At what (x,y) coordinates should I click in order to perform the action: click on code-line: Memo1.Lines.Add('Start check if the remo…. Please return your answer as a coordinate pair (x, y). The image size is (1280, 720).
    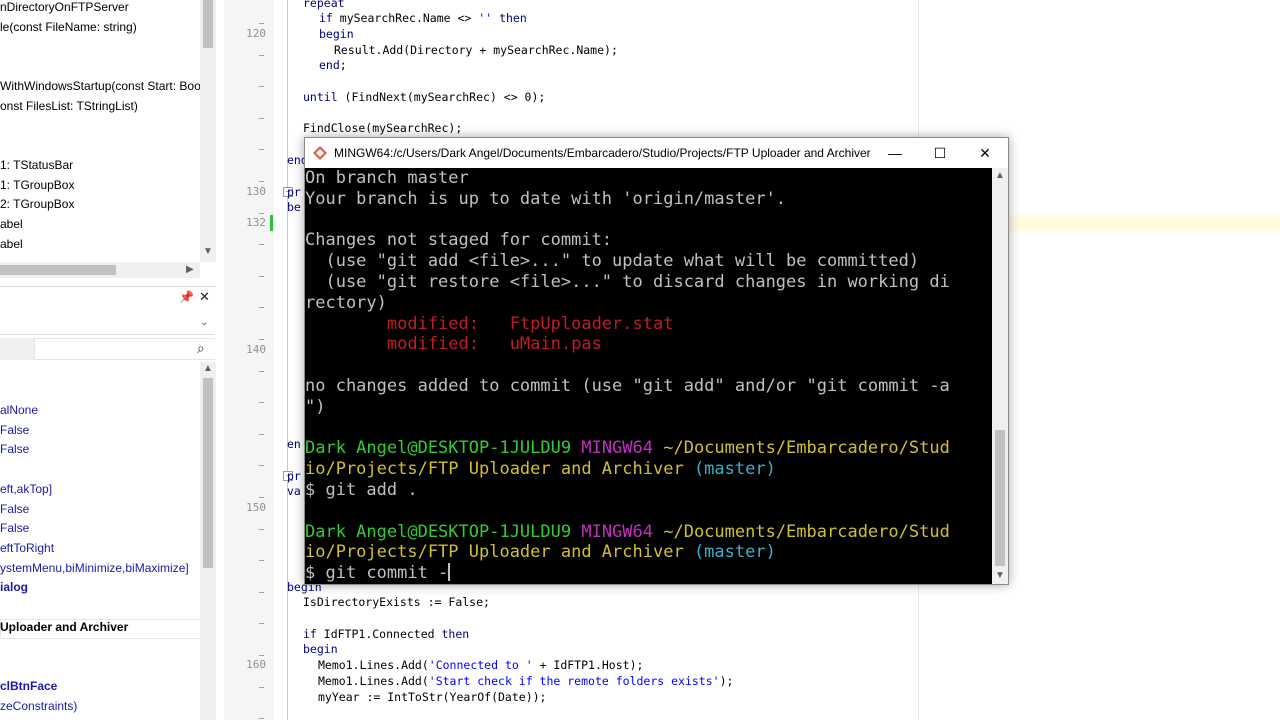
    Looking at the image, I should click on (525, 681).